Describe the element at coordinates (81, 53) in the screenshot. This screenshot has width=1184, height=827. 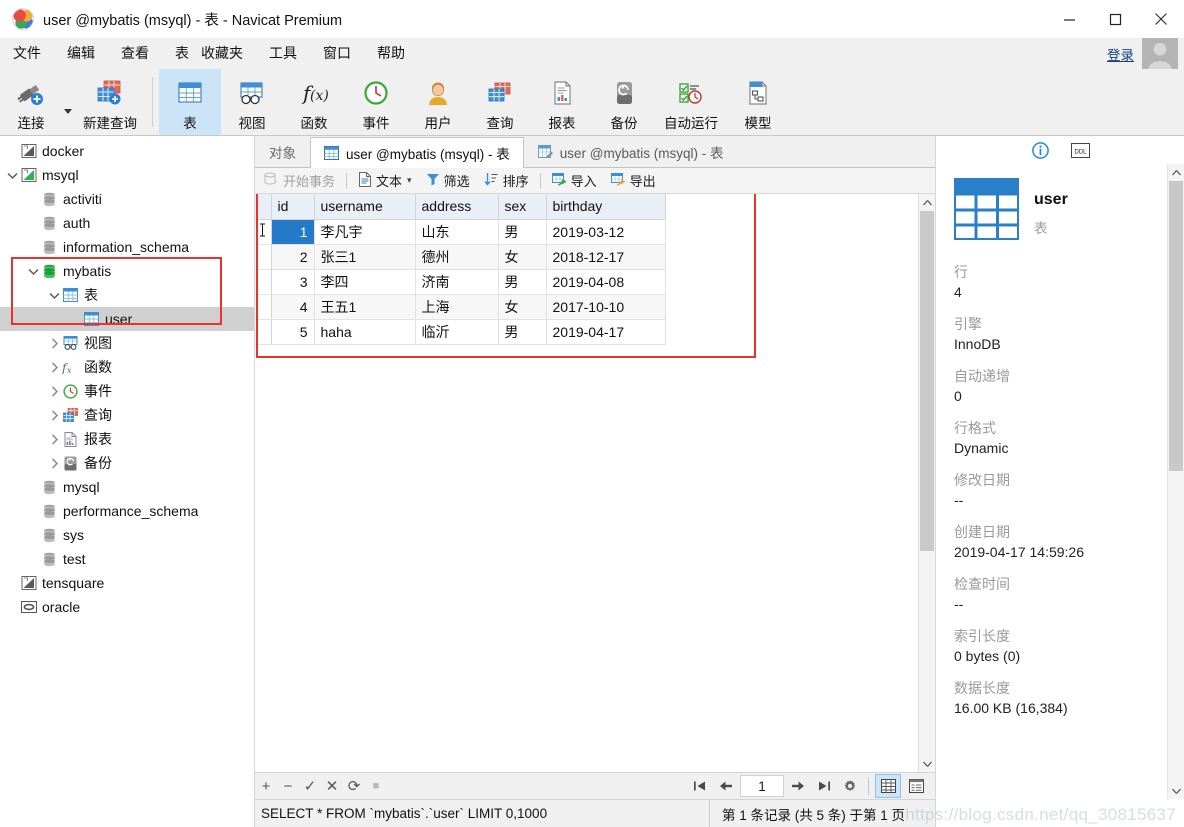
I see `menu-edit: 编辑` at that location.